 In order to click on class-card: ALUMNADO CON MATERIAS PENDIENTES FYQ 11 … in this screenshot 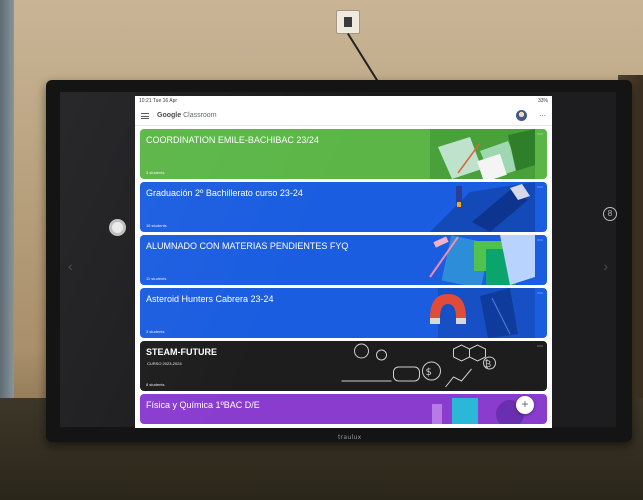, I will do `click(343, 260)`.